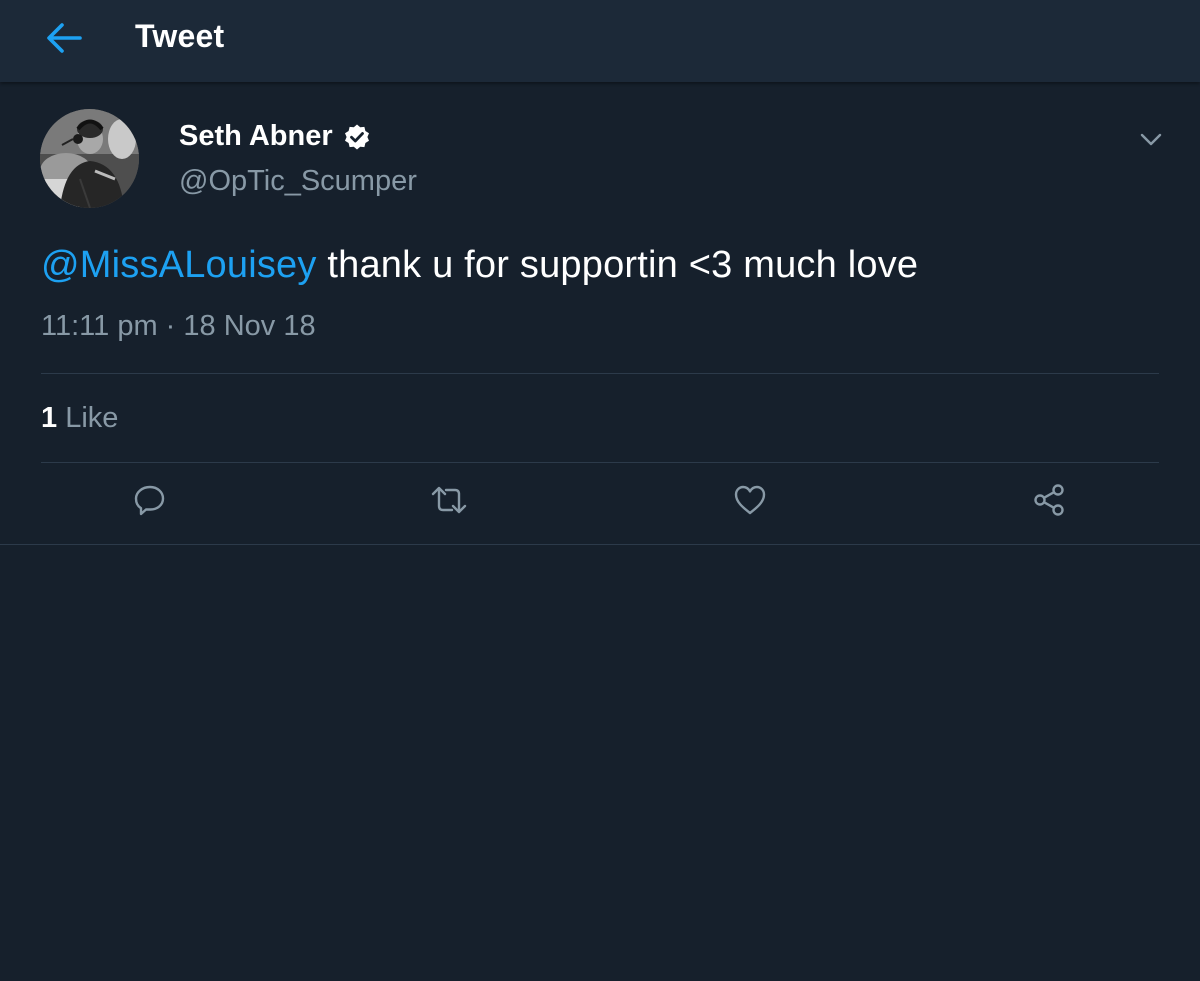 Image resolution: width=1200 pixels, height=981 pixels. I want to click on likes-number: 1, so click(49, 418).